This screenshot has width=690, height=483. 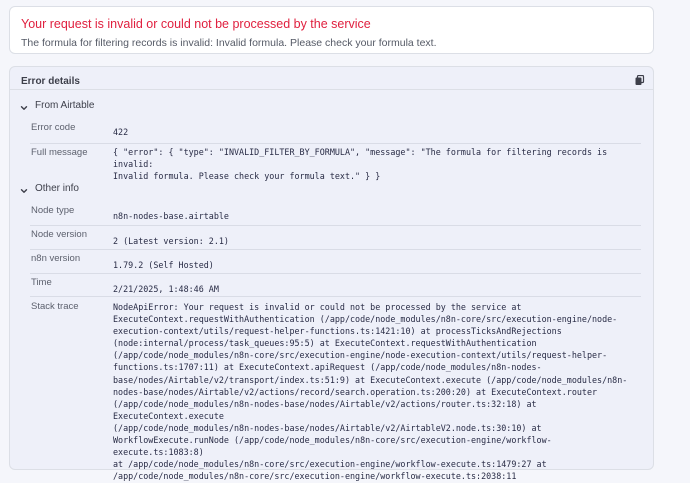 I want to click on node-type-label: Node type, so click(x=53, y=210).